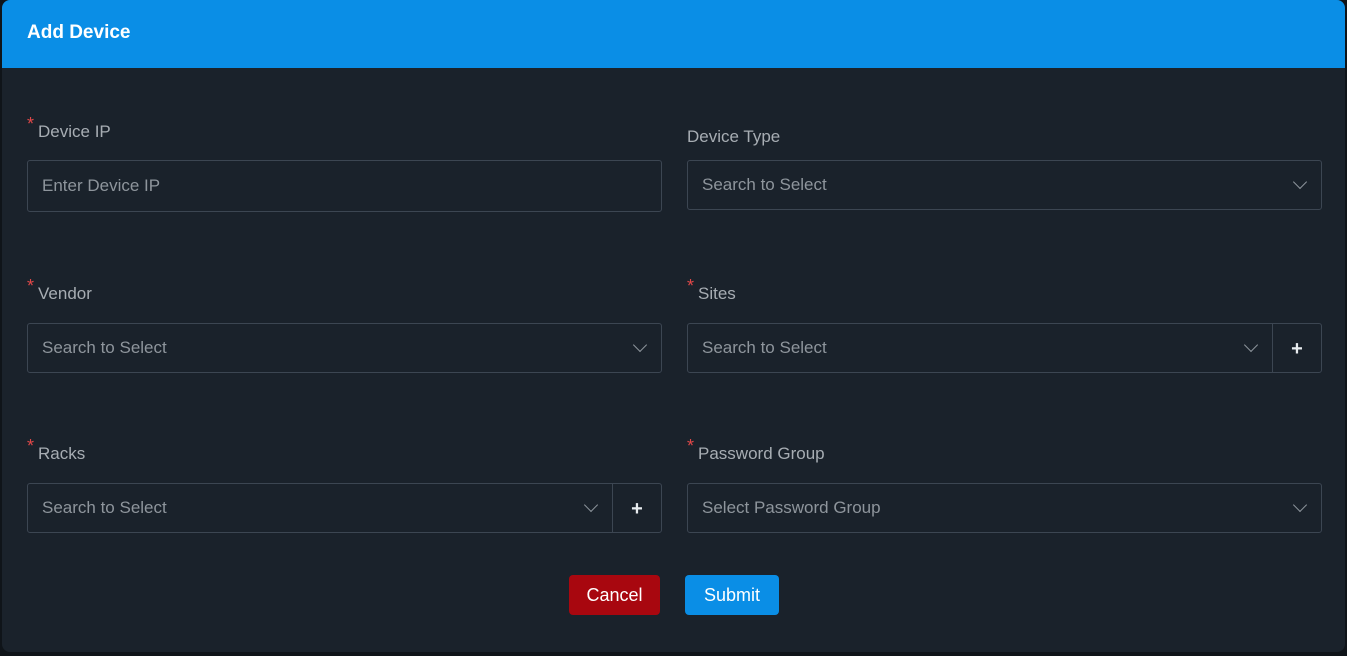 The height and width of the screenshot is (656, 1347). I want to click on racks-control: Search to Select +, so click(344, 508).